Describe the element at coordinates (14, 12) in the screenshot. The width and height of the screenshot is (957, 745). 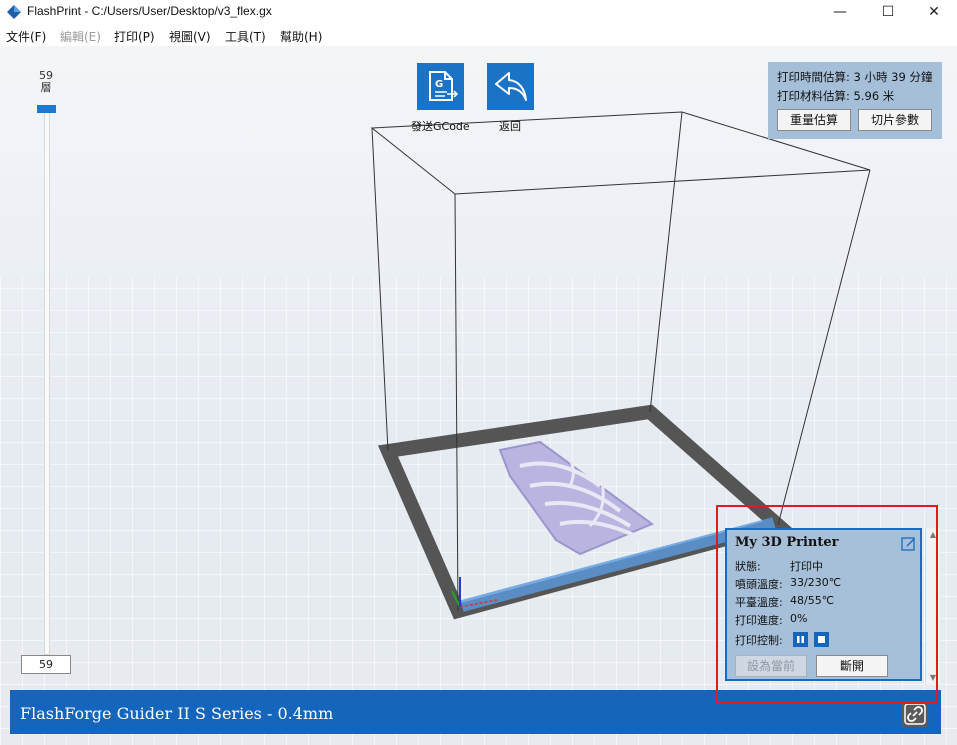
I see `flashprint-logo-icon` at that location.